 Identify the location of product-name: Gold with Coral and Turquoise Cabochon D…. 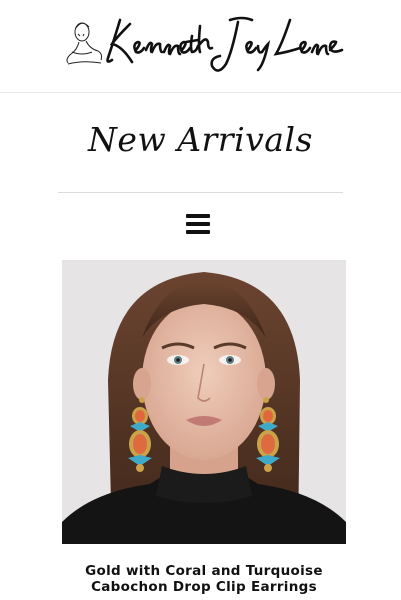
(204, 579).